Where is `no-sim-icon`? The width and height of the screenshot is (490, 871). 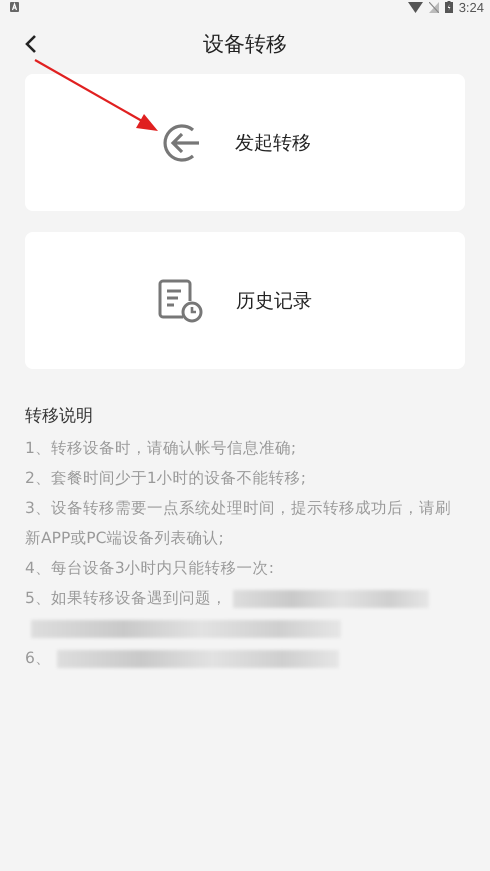 no-sim-icon is located at coordinates (433, 7).